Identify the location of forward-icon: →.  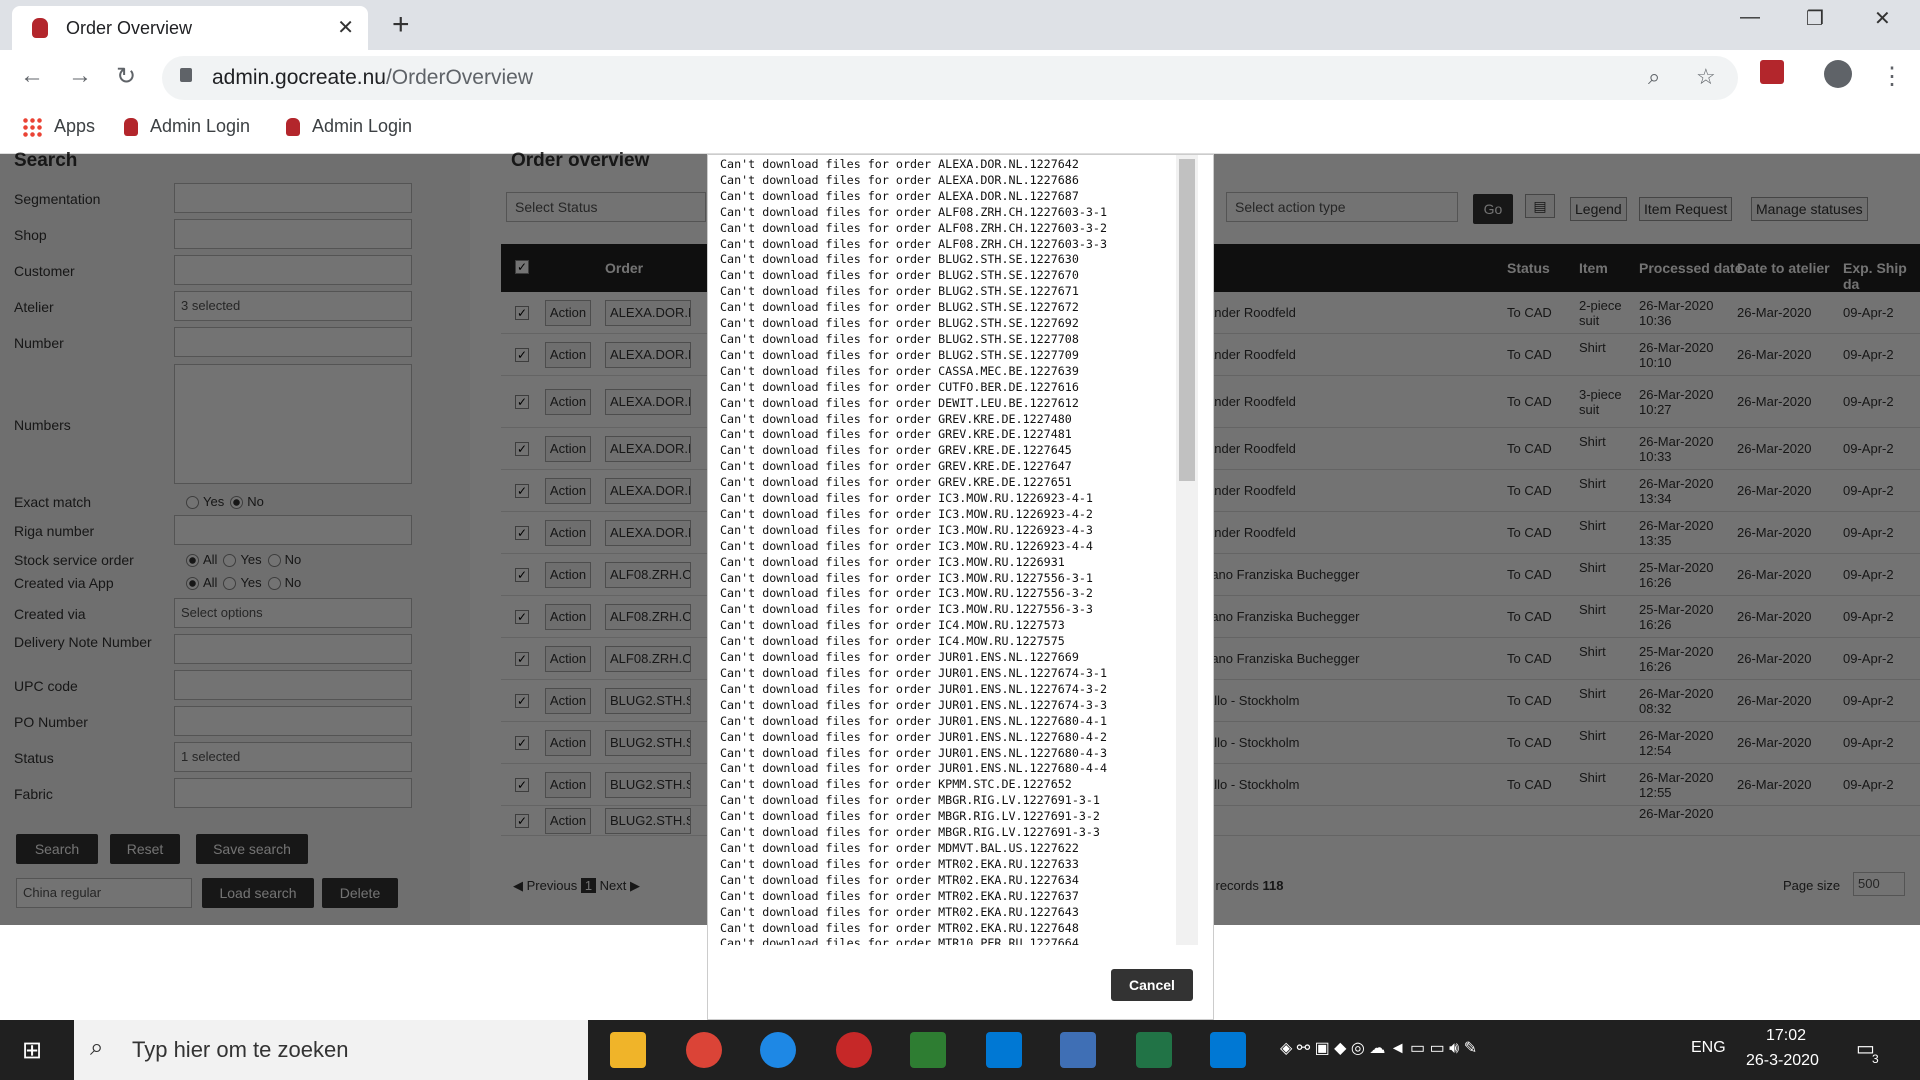
(80, 76).